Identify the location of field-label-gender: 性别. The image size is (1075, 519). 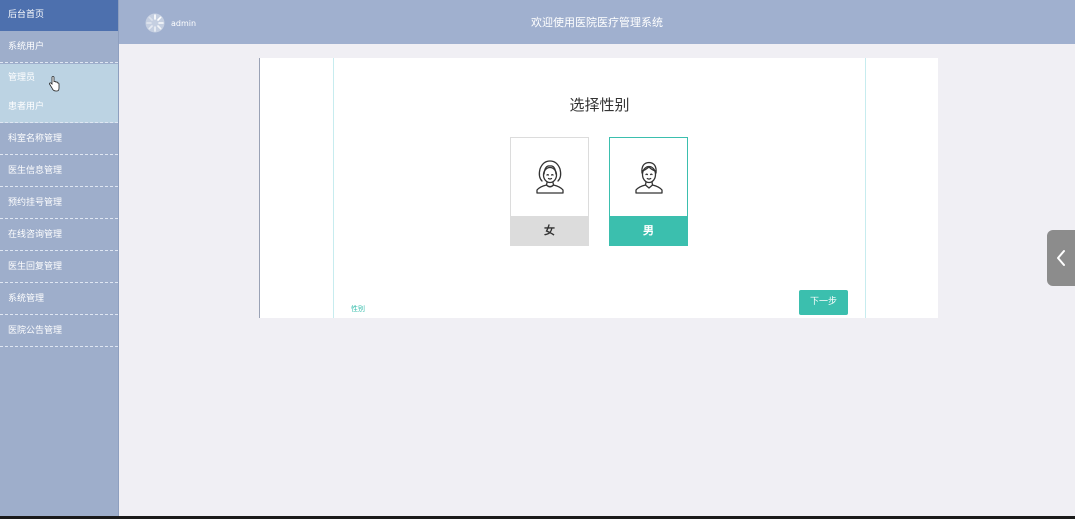
(358, 309).